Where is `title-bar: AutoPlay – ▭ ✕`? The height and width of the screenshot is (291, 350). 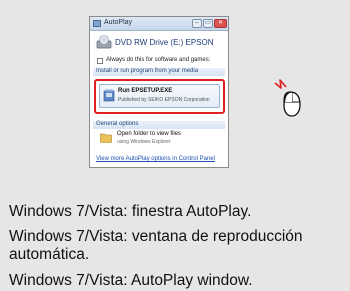 title-bar: AutoPlay – ▭ ✕ is located at coordinates (159, 24).